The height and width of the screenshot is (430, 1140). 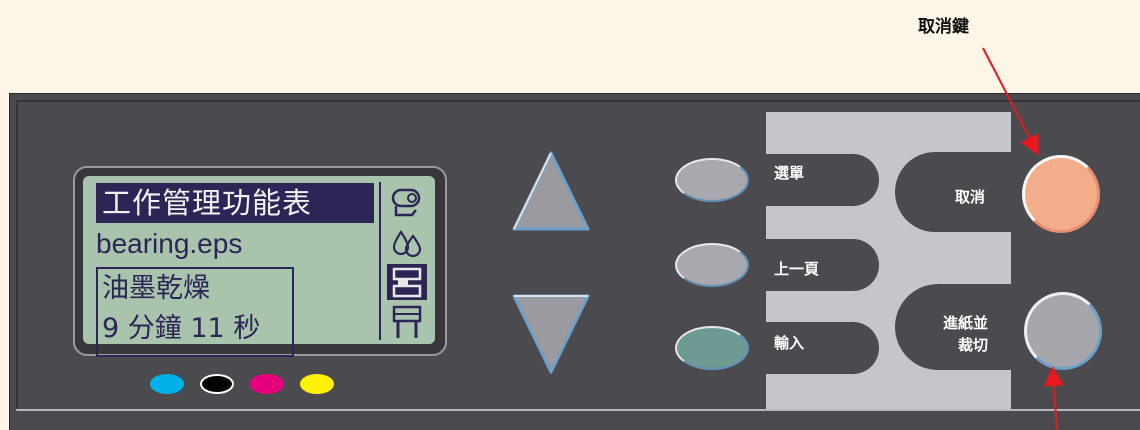 I want to click on cancel-key-callout: 取消鍵, so click(x=943, y=27).